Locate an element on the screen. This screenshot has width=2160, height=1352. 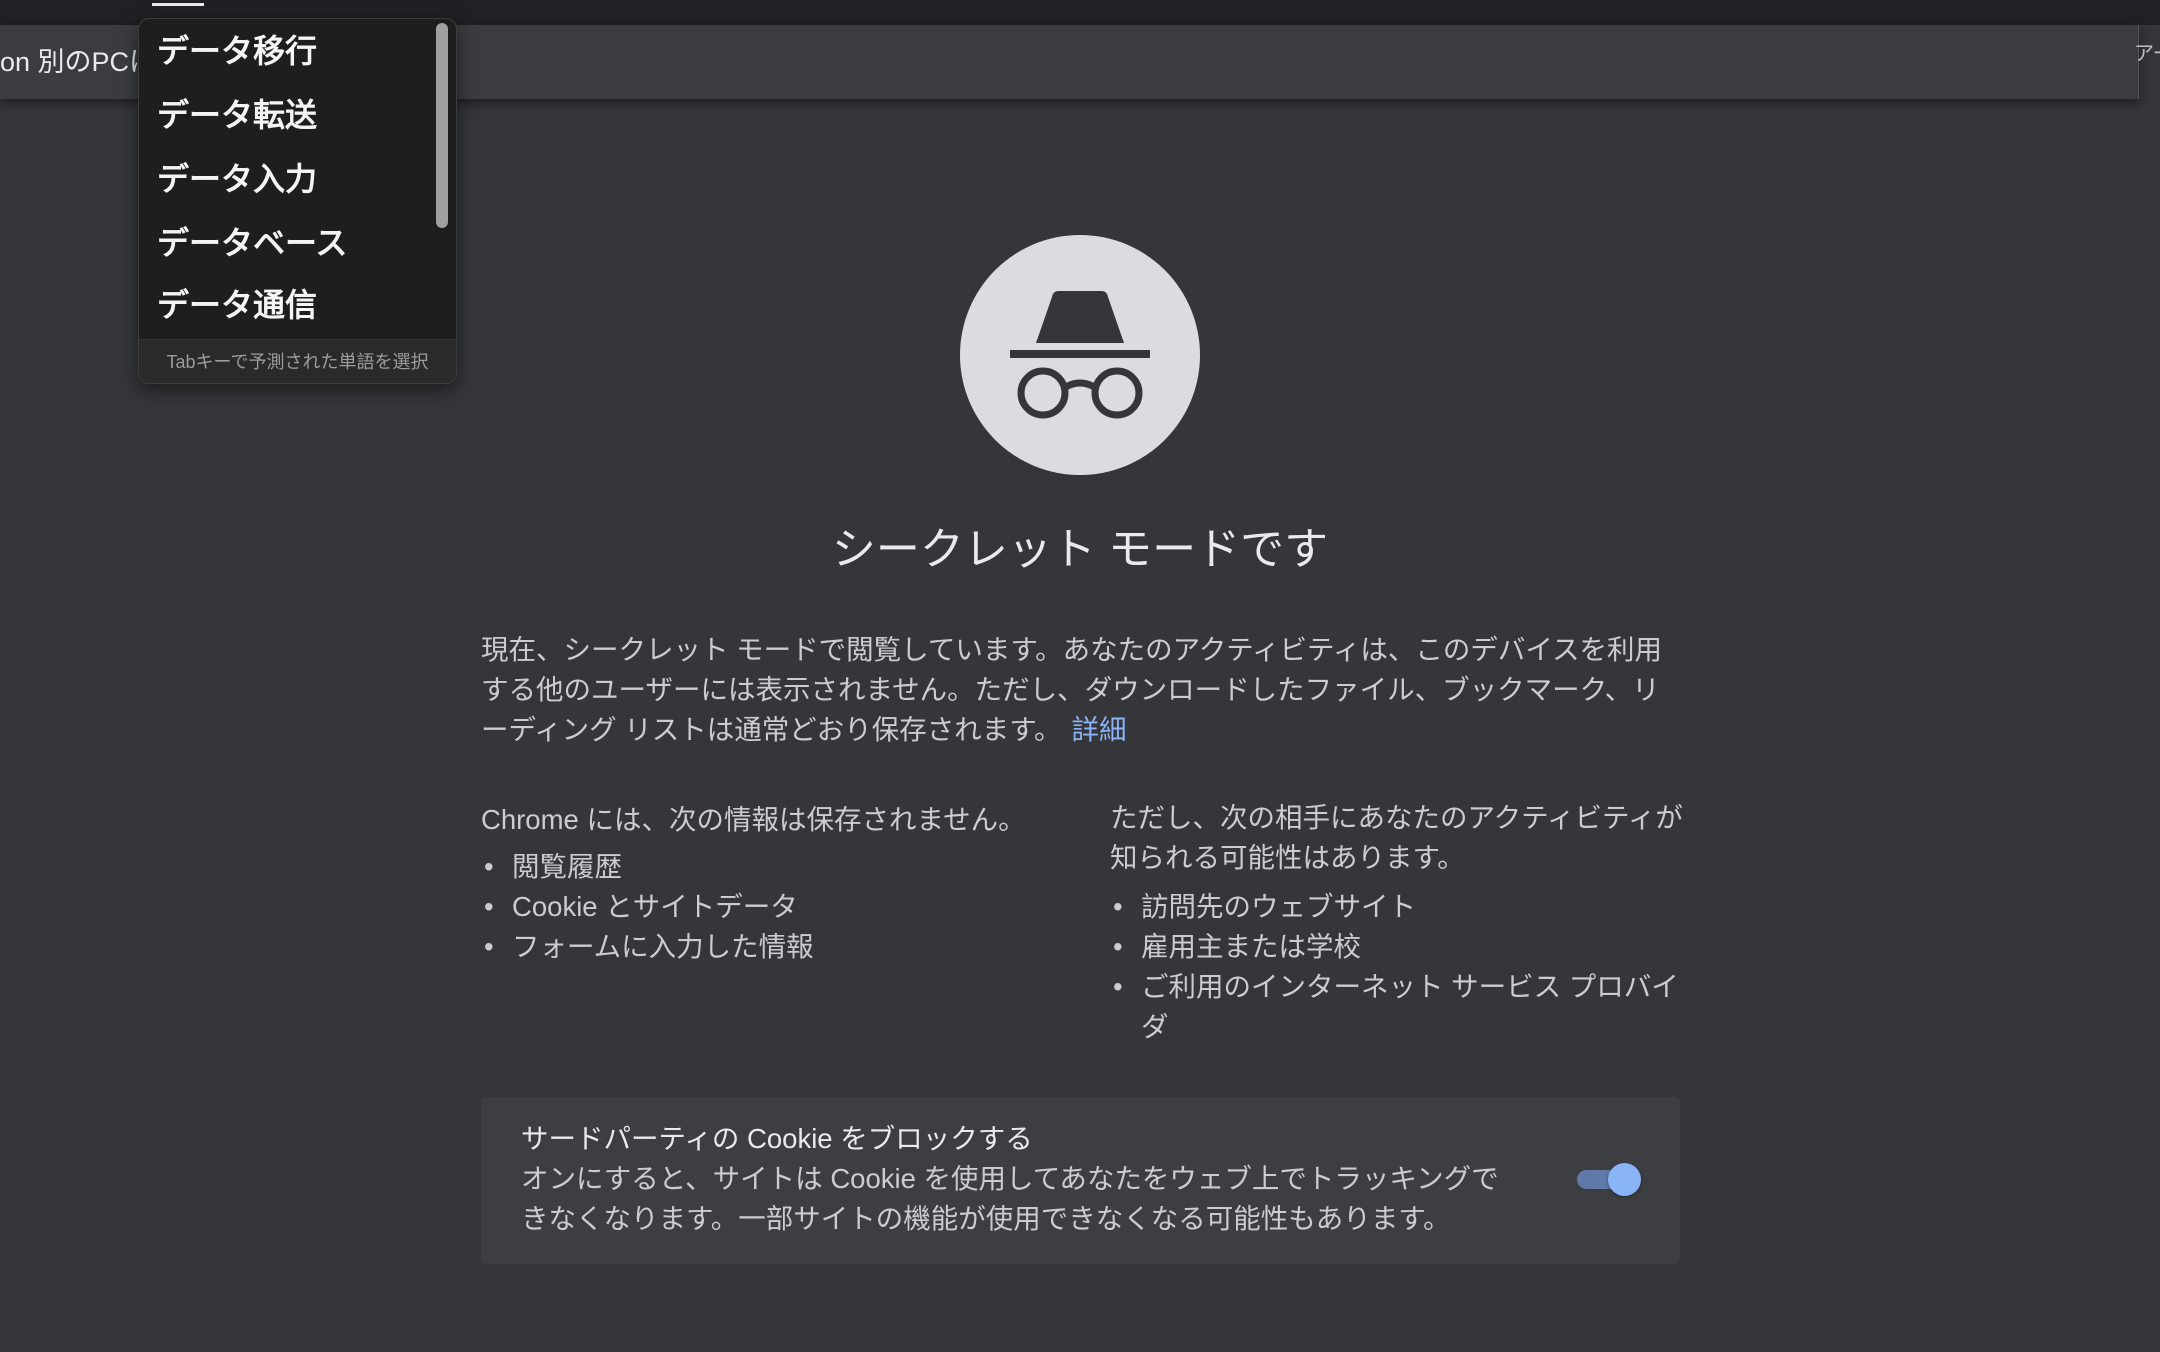
ime-candidate: データ通信 is located at coordinates (237, 305).